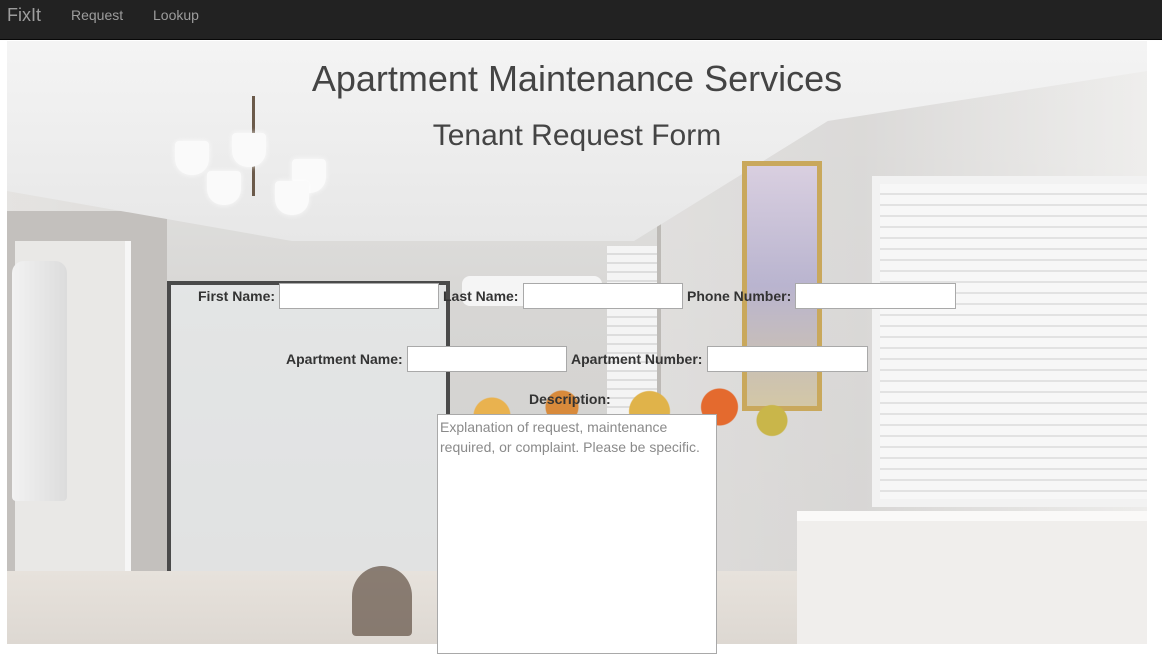  Describe the element at coordinates (875, 296) in the screenshot. I see `phone-number-field` at that location.